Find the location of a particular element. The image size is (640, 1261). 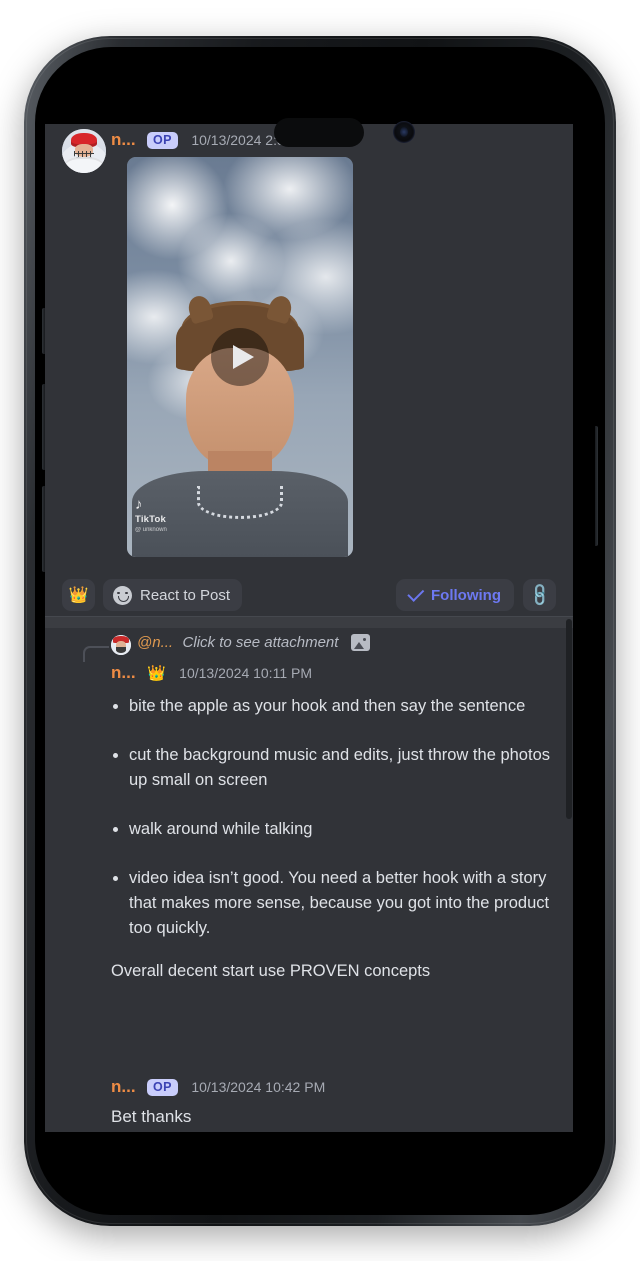

copy-link-button: 🔗 is located at coordinates (539, 595).